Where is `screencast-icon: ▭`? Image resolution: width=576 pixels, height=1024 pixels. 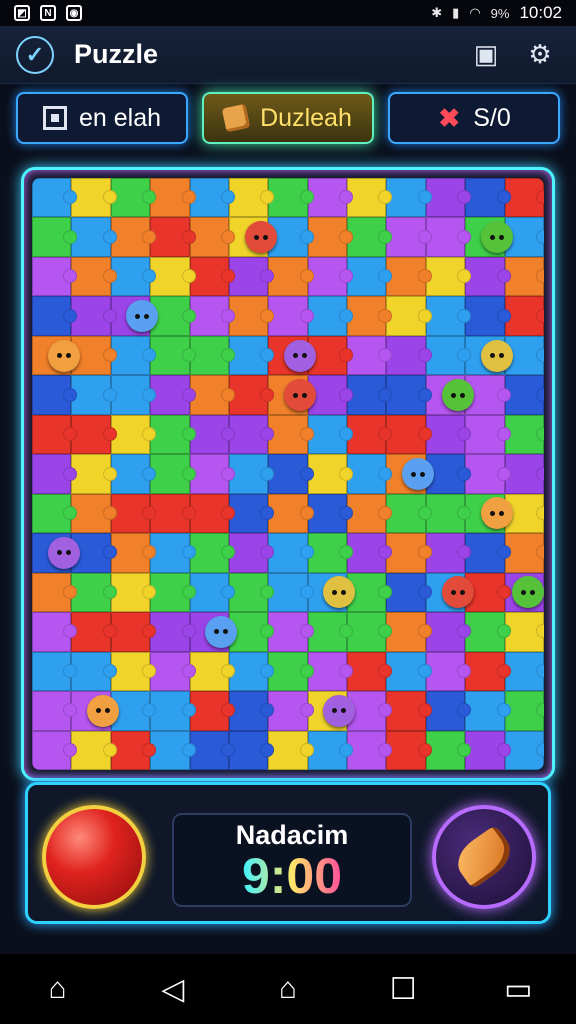
screencast-icon: ▭ is located at coordinates (518, 989).